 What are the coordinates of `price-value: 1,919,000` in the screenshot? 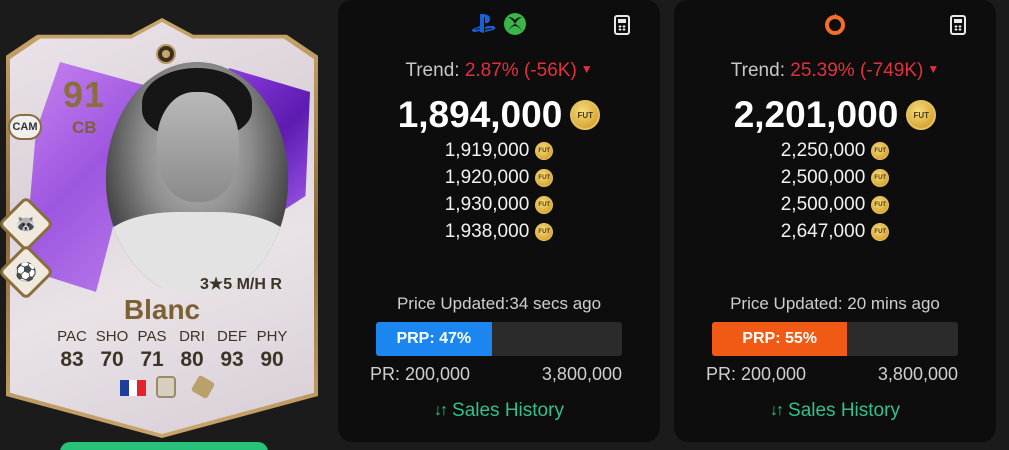 It's located at (487, 150).